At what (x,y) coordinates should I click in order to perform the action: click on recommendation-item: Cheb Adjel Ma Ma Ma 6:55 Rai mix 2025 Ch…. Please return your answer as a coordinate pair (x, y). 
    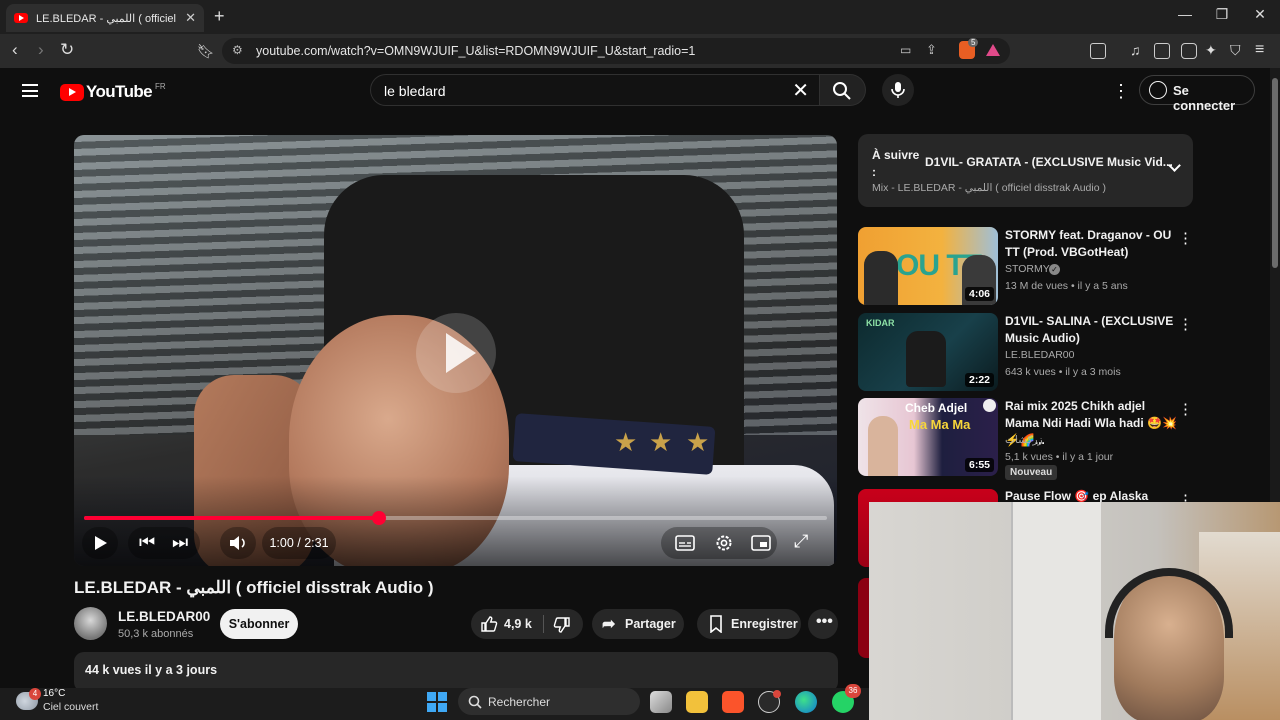
    Looking at the image, I should click on (1025, 439).